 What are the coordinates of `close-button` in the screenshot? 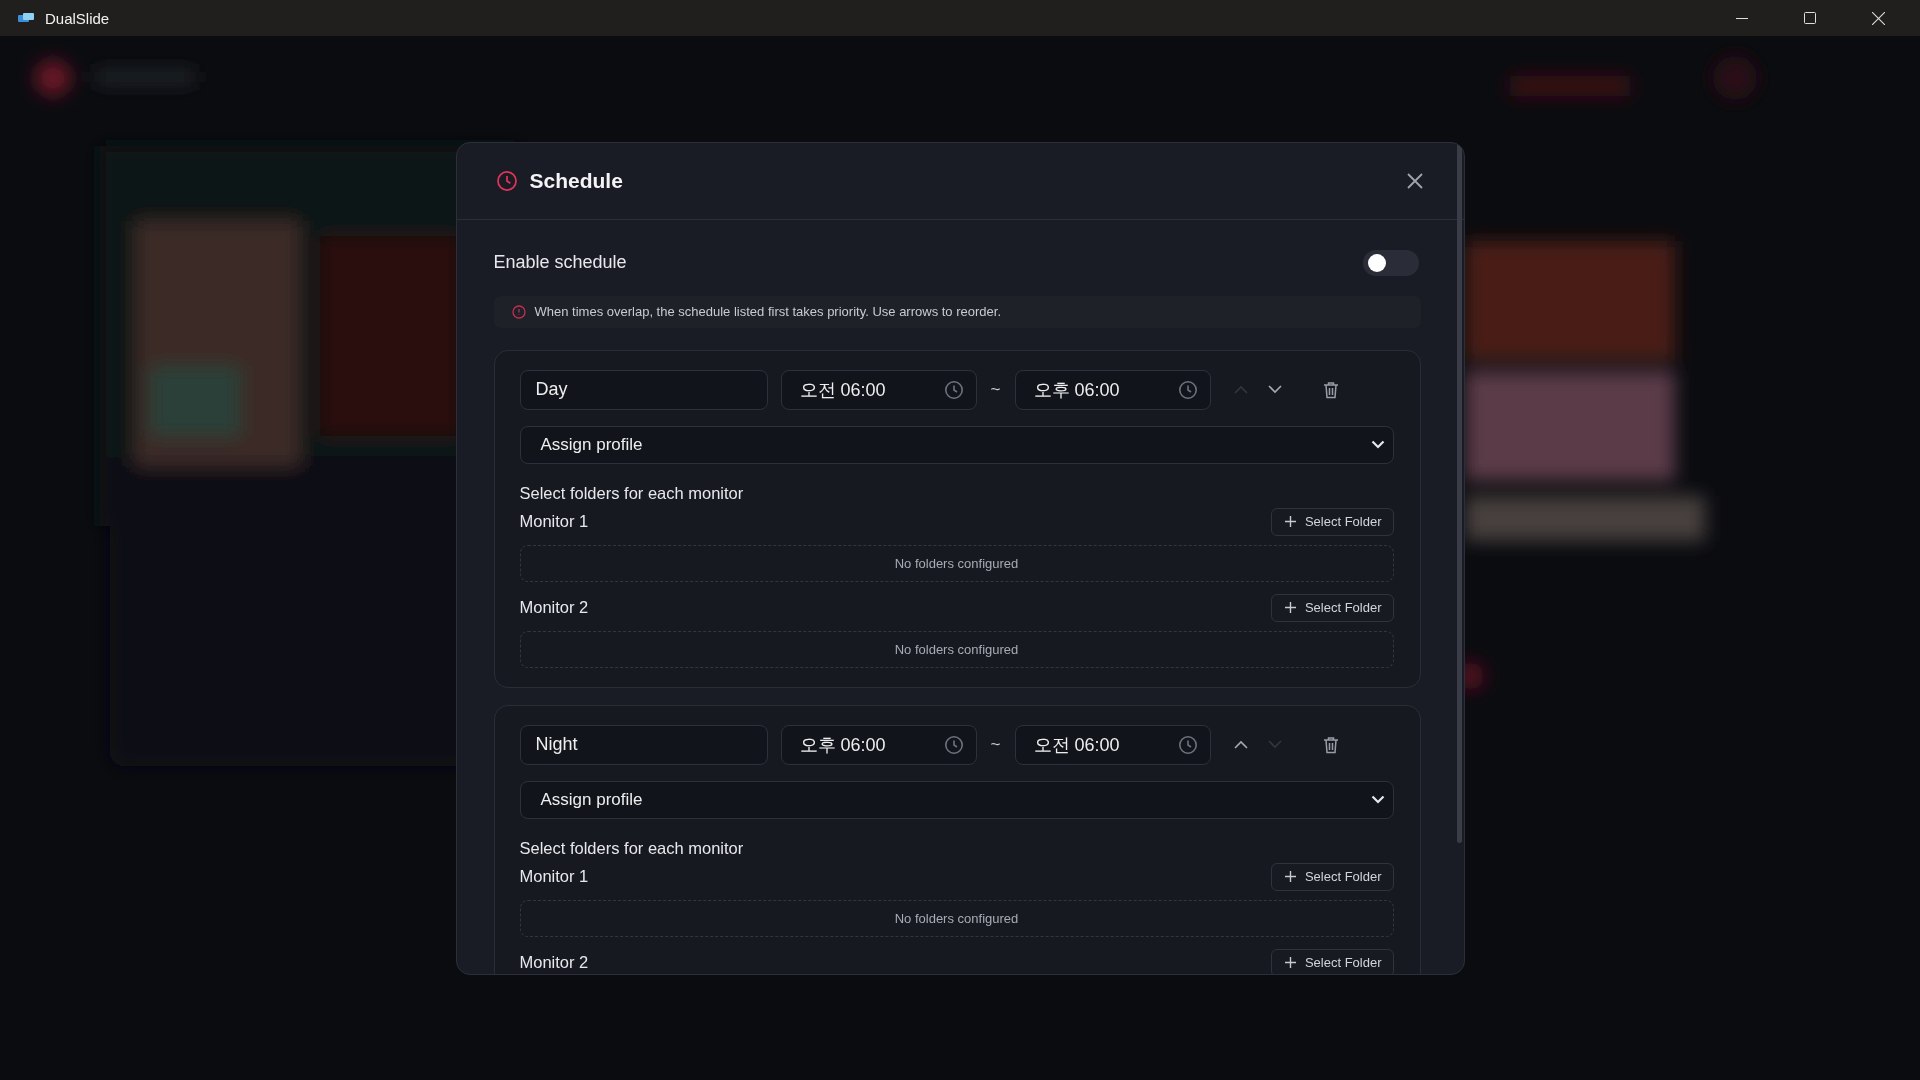 It's located at (1414, 180).